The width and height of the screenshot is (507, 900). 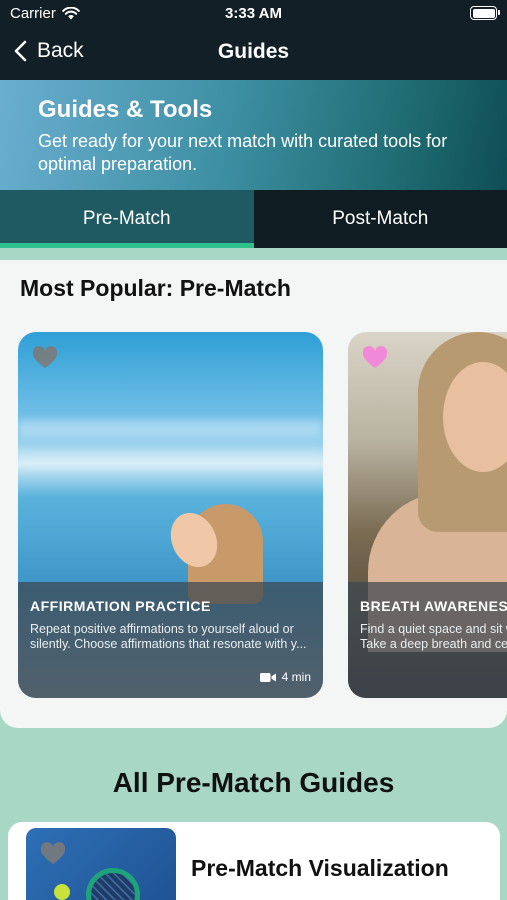 I want to click on card-title: AFFIRMATION PRACTICE, so click(x=120, y=606).